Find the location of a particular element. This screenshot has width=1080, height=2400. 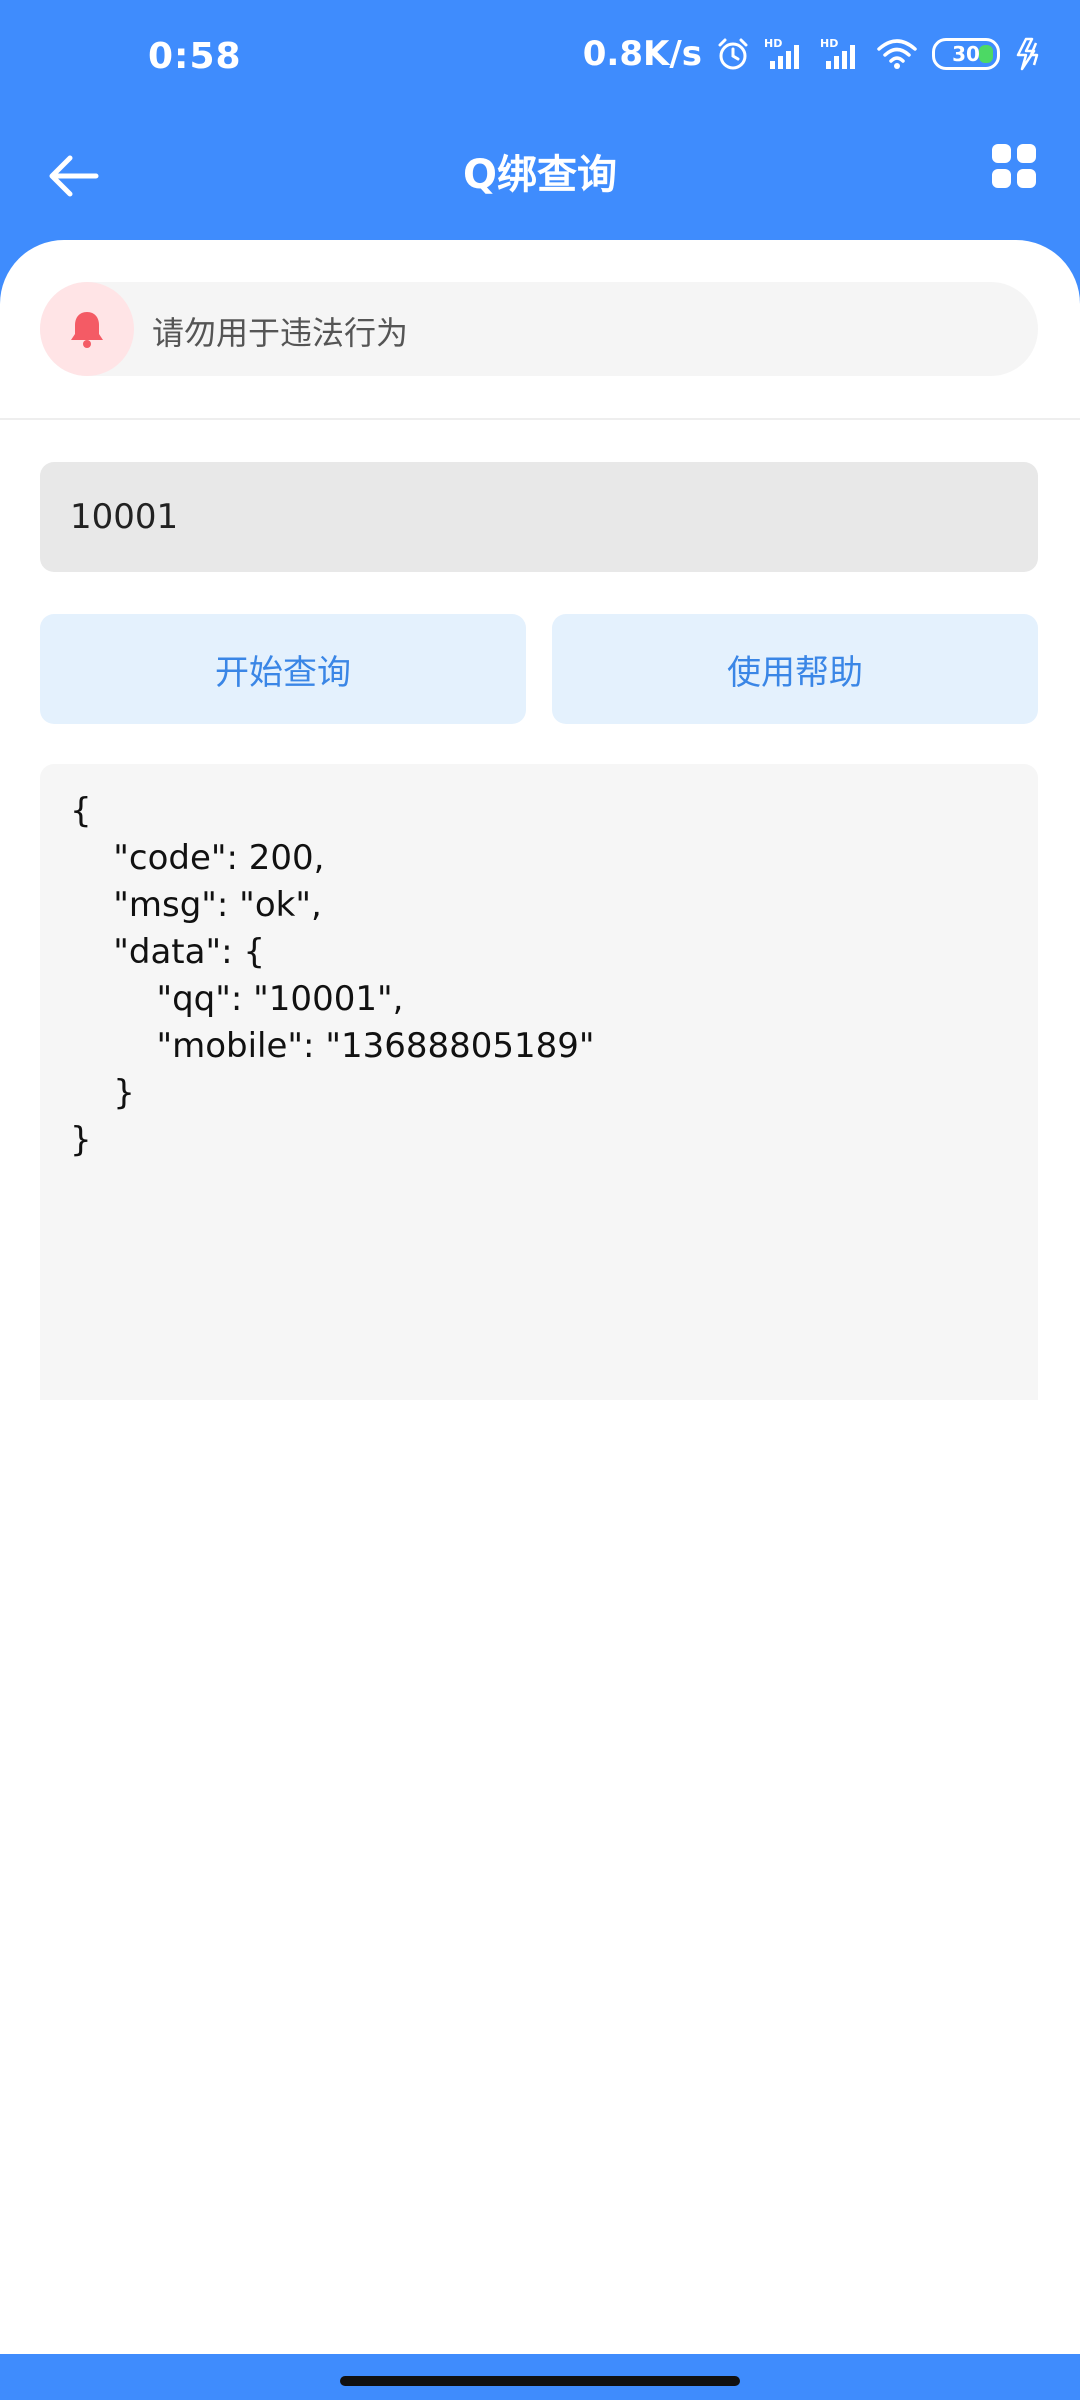

notice-text: 请勿用于违法行为 is located at coordinates (280, 333).